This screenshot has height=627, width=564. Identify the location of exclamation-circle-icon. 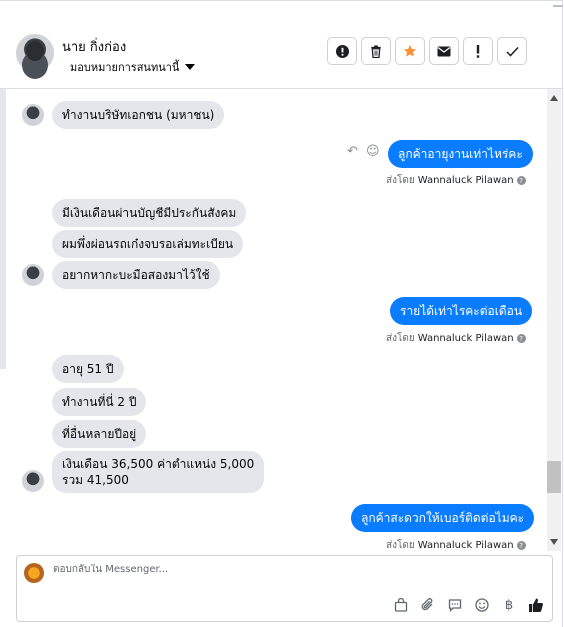
(342, 51).